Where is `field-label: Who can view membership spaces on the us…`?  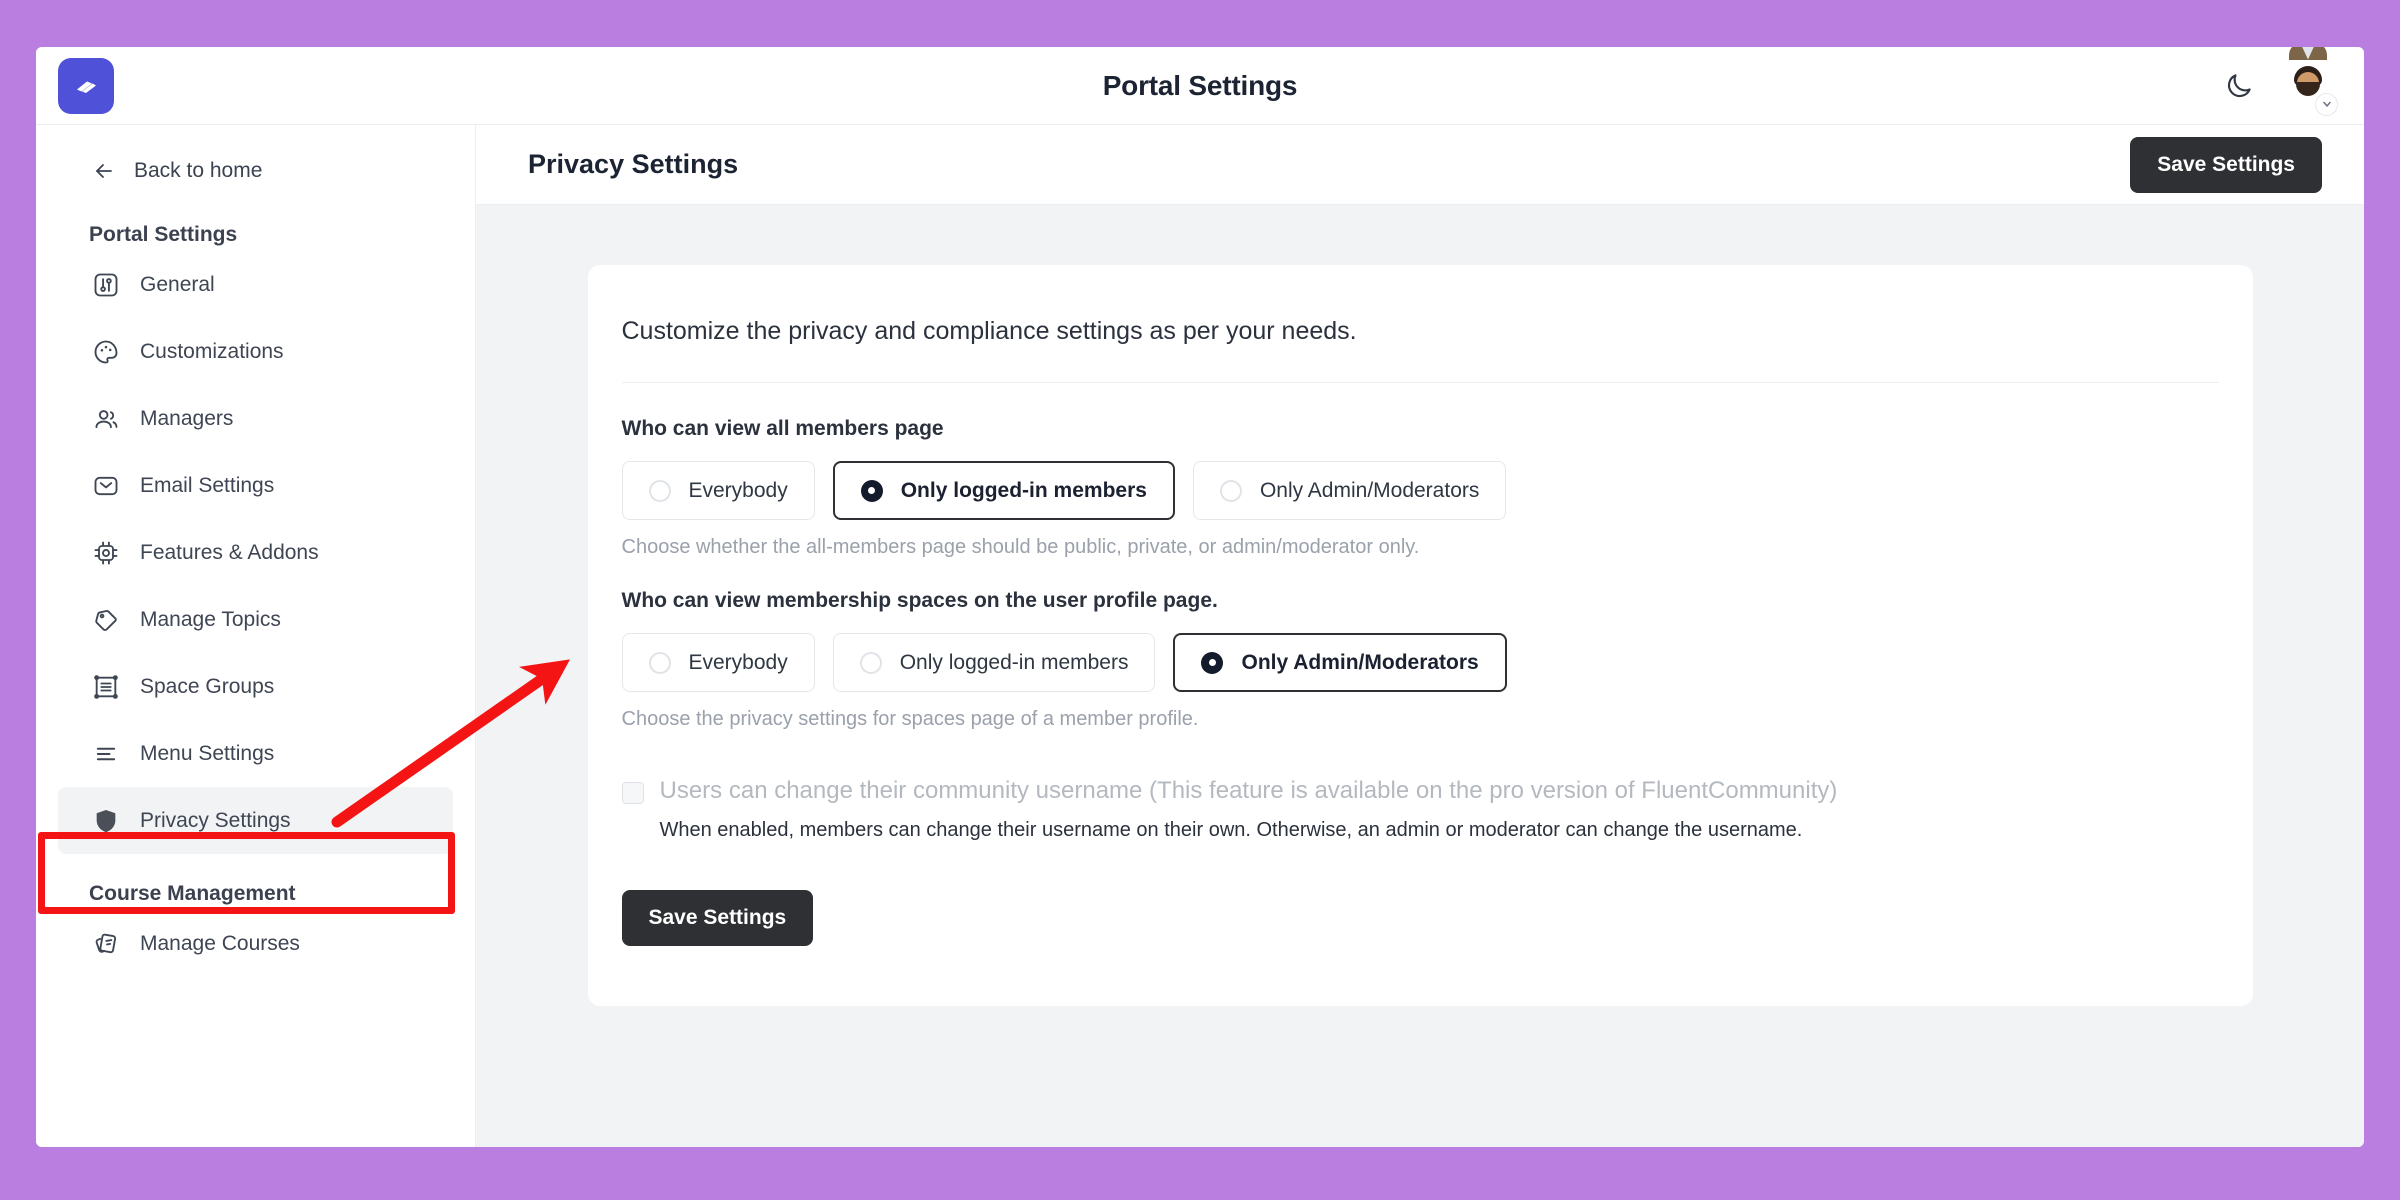 field-label: Who can view membership spaces on the us… is located at coordinates (919, 600).